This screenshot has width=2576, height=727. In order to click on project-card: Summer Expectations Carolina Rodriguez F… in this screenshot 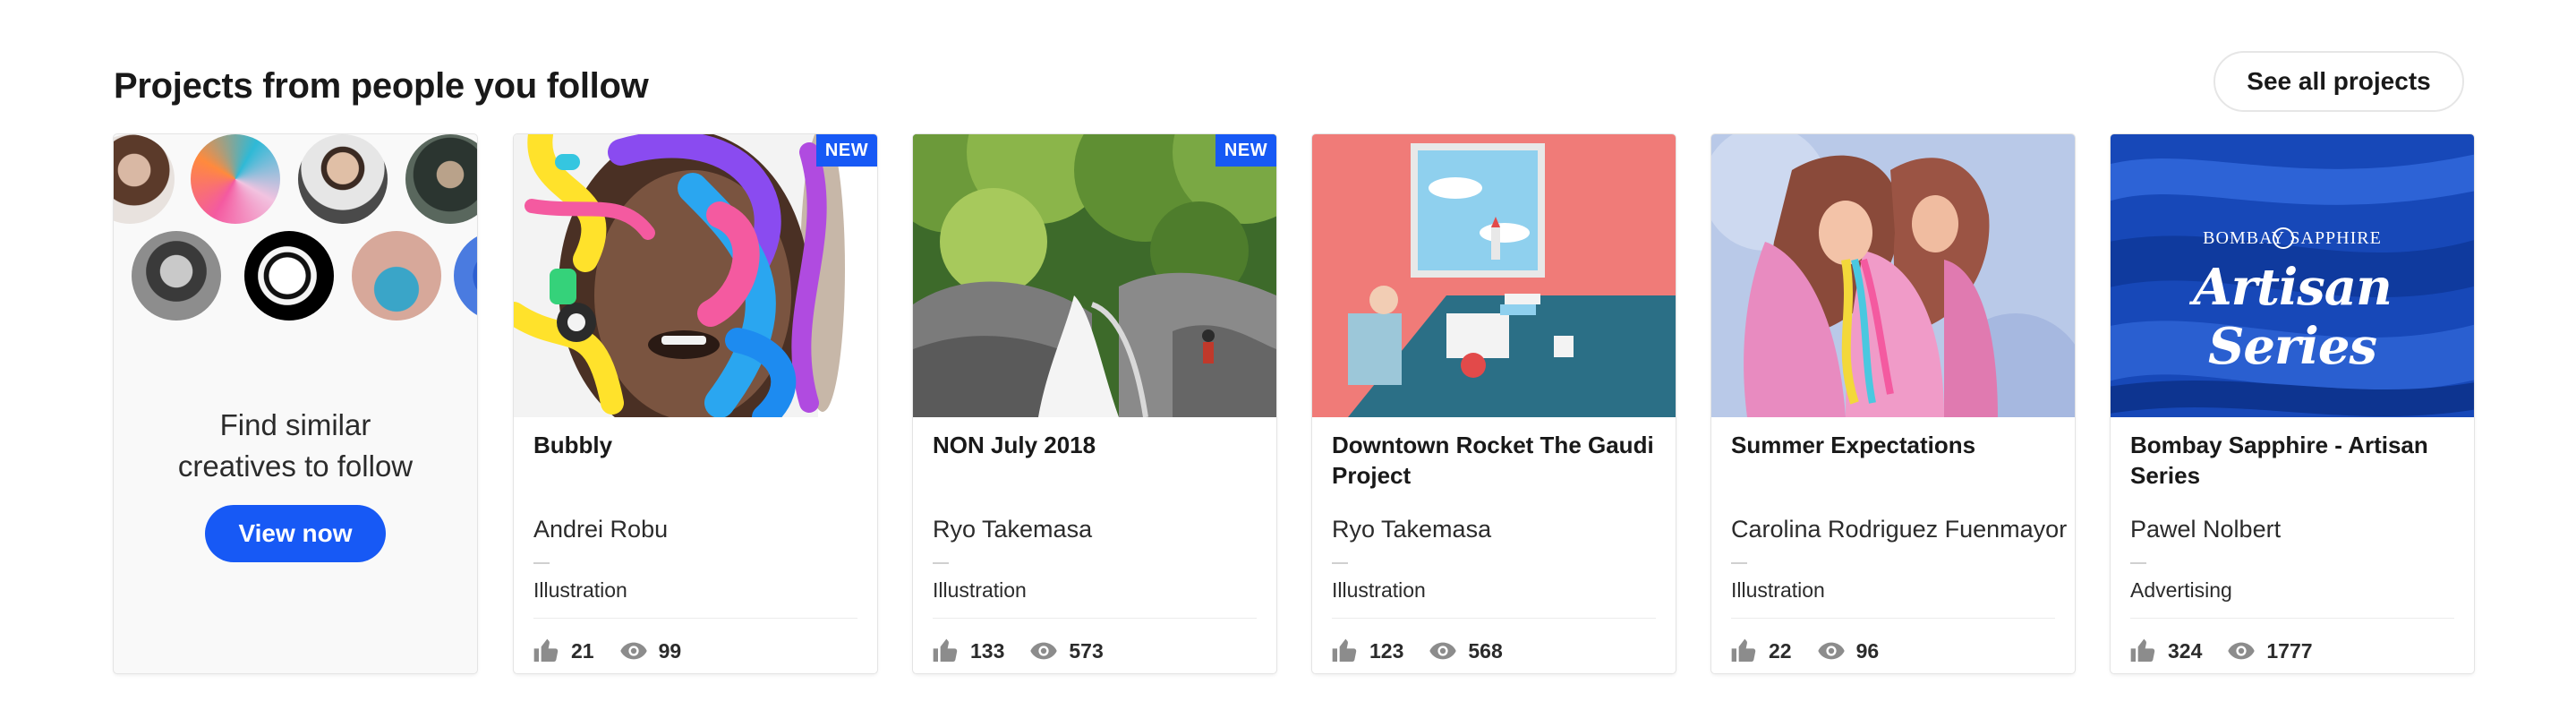, I will do `click(1893, 403)`.